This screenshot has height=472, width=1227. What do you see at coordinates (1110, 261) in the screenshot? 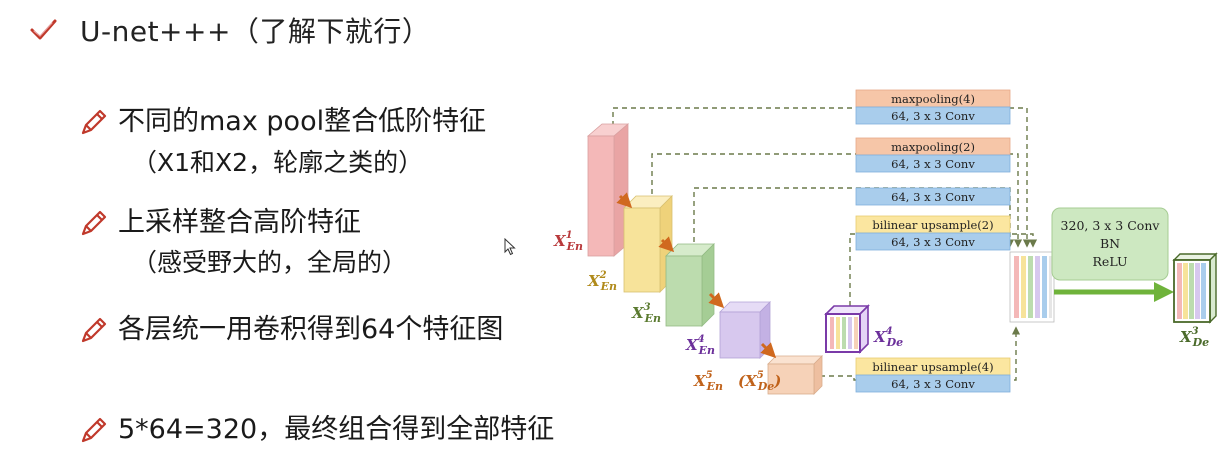
I see `final-relu-label: ReLU` at bounding box center [1110, 261].